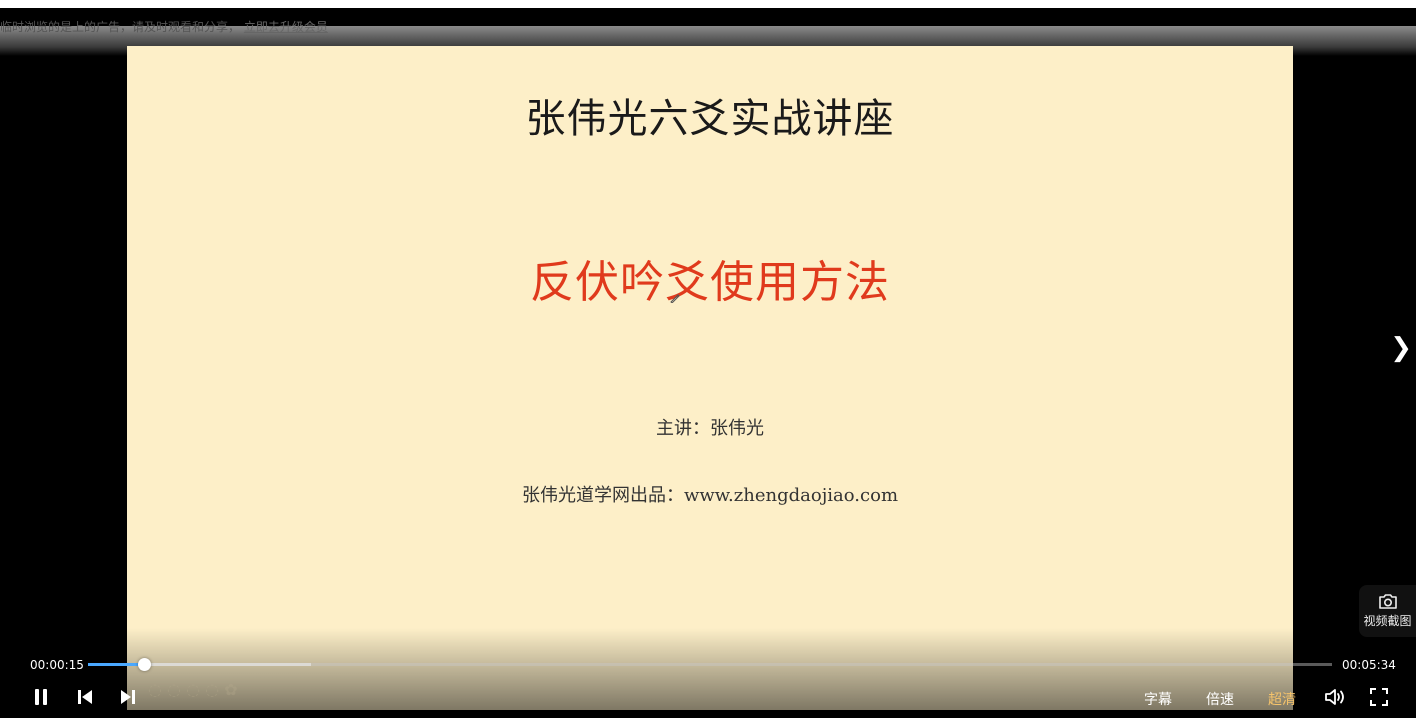  I want to click on progress-bar, so click(710, 664).